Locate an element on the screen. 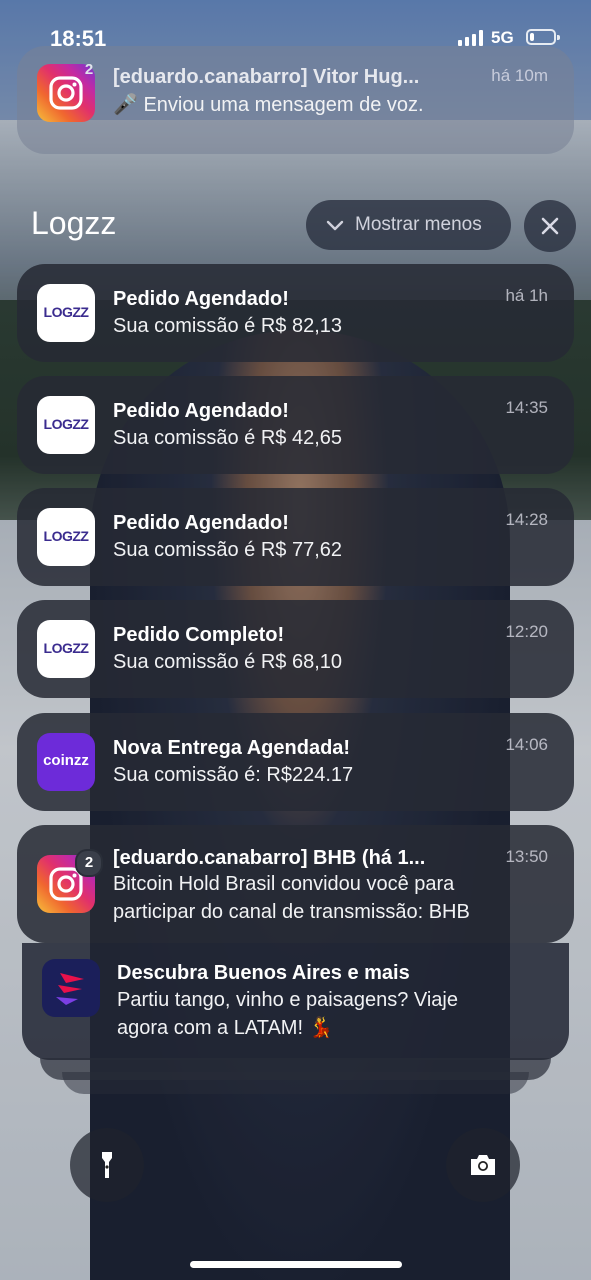  camera-button is located at coordinates (483, 1165).